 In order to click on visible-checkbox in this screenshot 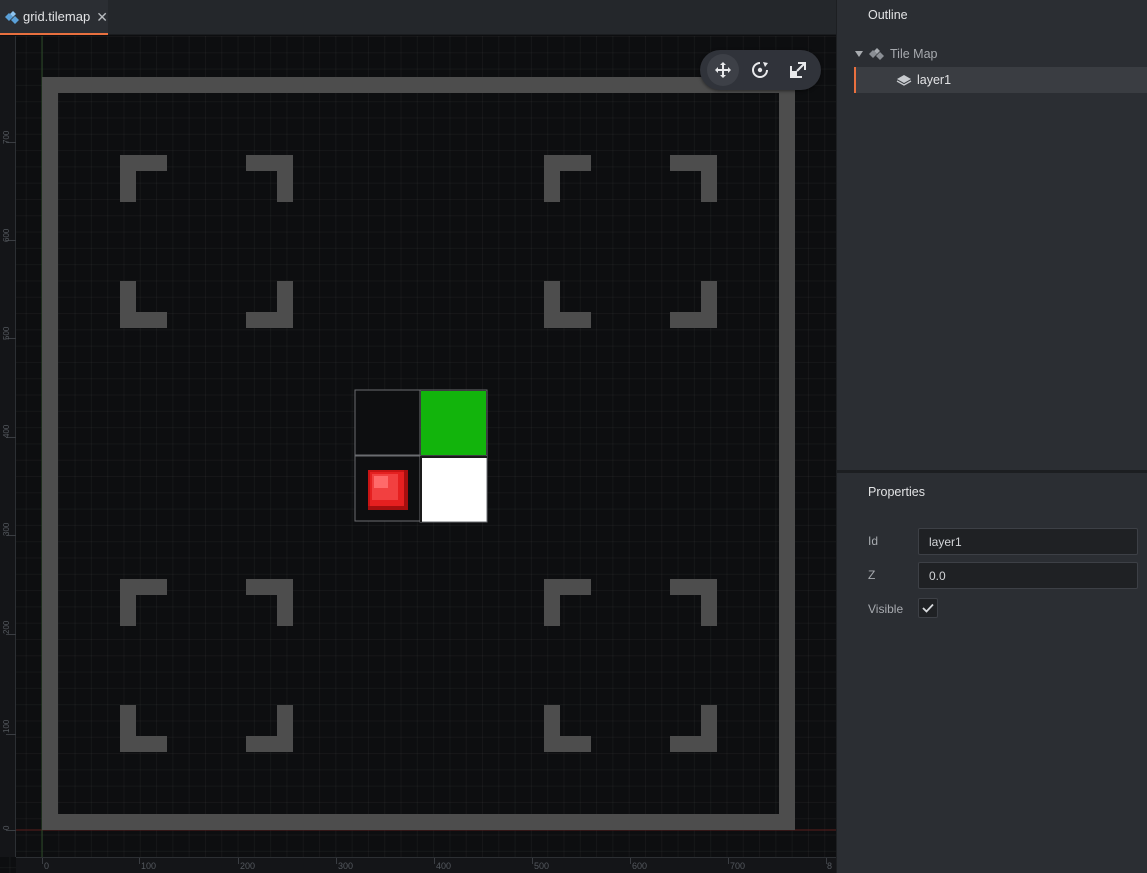, I will do `click(928, 608)`.